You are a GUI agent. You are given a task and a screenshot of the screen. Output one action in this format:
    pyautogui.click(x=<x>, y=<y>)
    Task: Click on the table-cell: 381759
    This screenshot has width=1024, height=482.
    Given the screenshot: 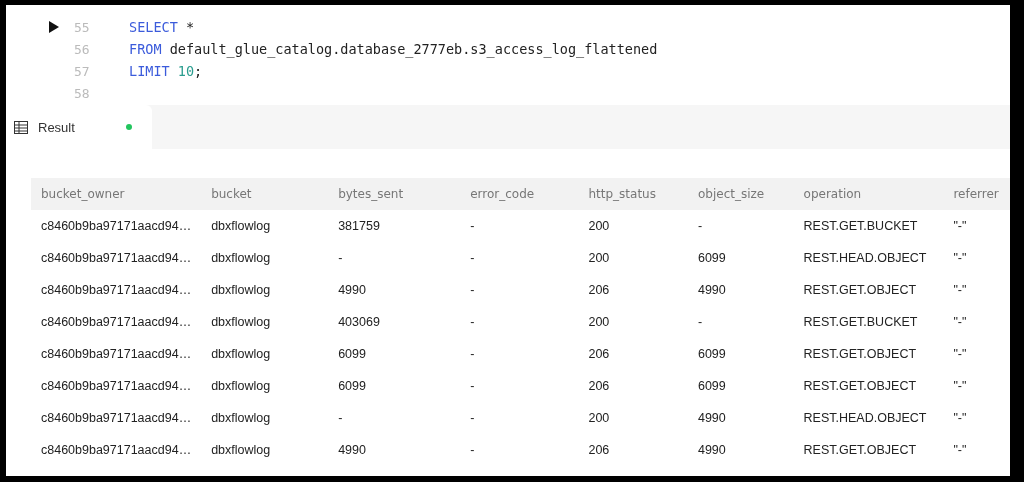 What is the action you would take?
    pyautogui.click(x=394, y=226)
    